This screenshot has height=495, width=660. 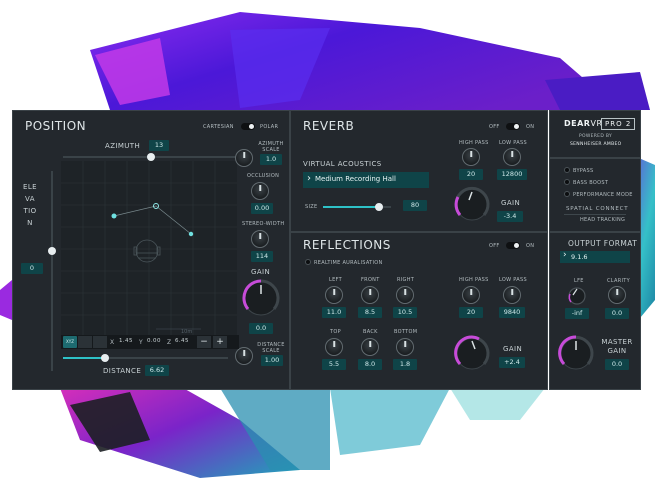 What do you see at coordinates (260, 191) in the screenshot?
I see `occlusion-knob` at bounding box center [260, 191].